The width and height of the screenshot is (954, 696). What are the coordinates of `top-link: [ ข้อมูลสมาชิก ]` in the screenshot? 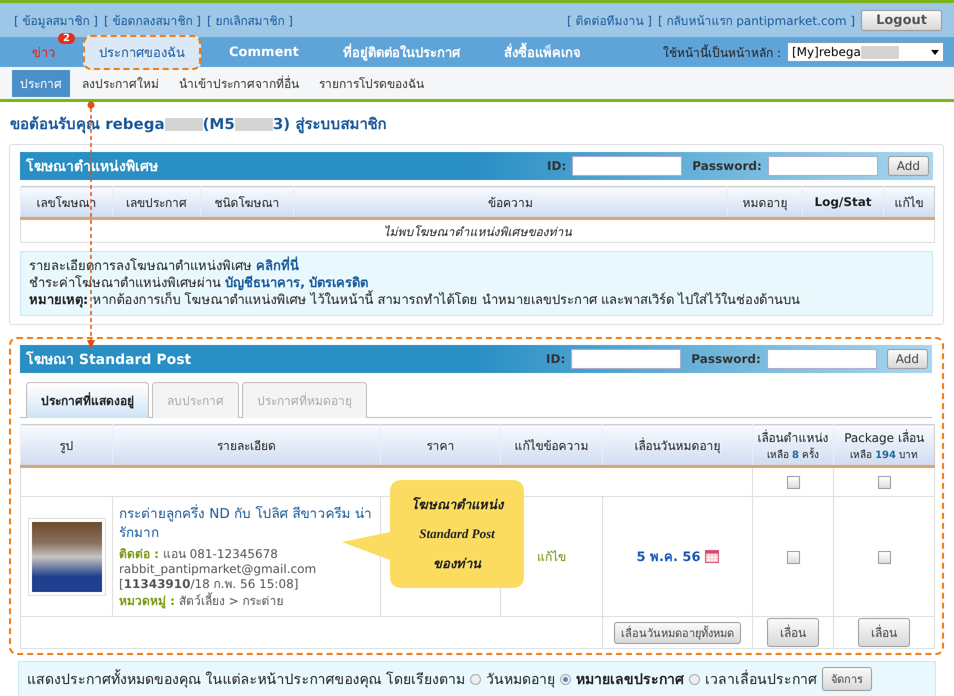 It's located at (56, 20).